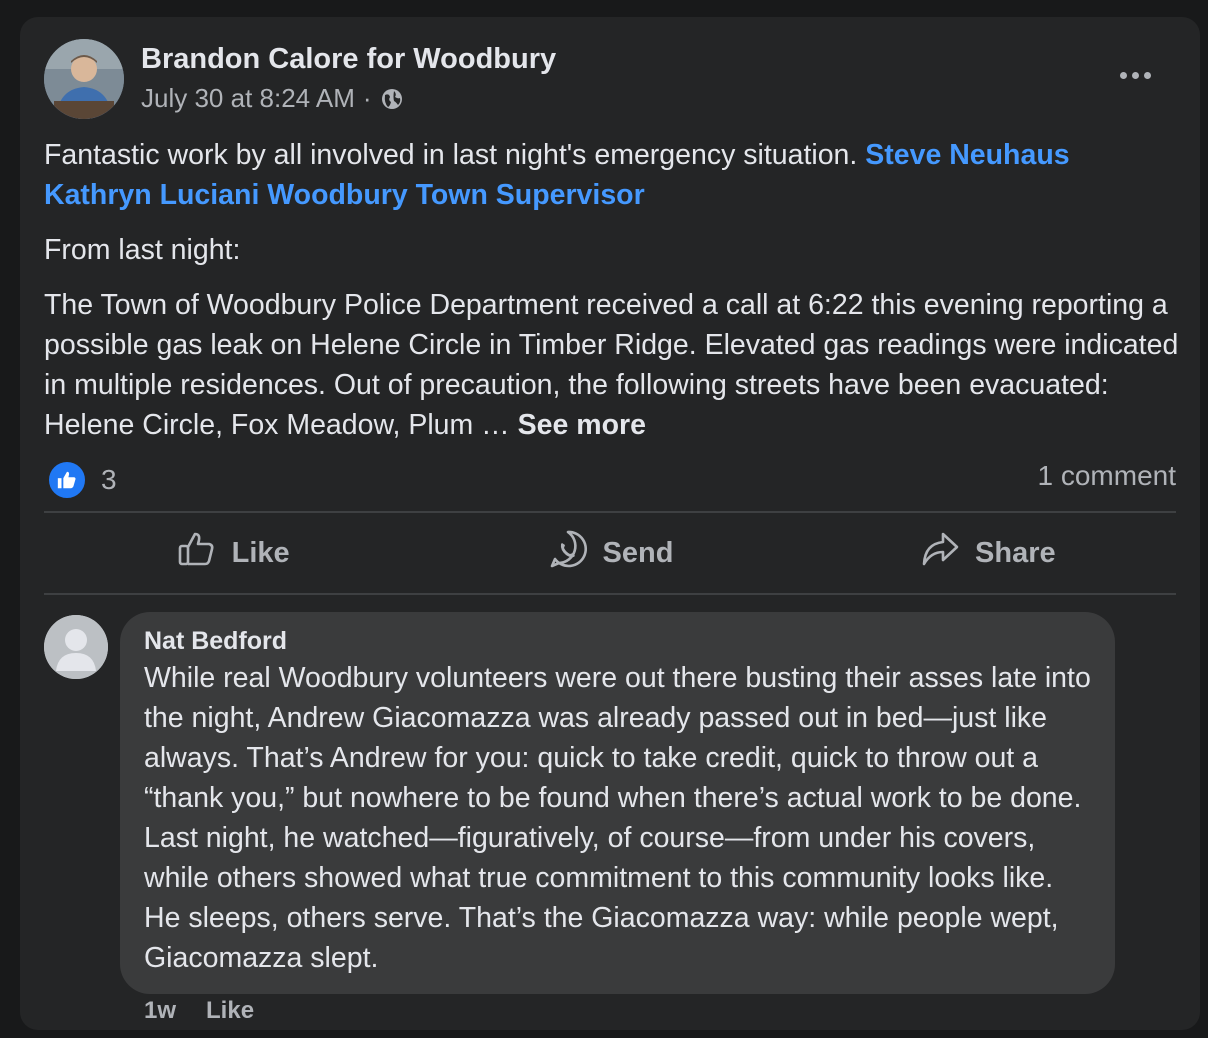 Image resolution: width=1208 pixels, height=1038 pixels. What do you see at coordinates (638, 552) in the screenshot?
I see `send-label: Send` at bounding box center [638, 552].